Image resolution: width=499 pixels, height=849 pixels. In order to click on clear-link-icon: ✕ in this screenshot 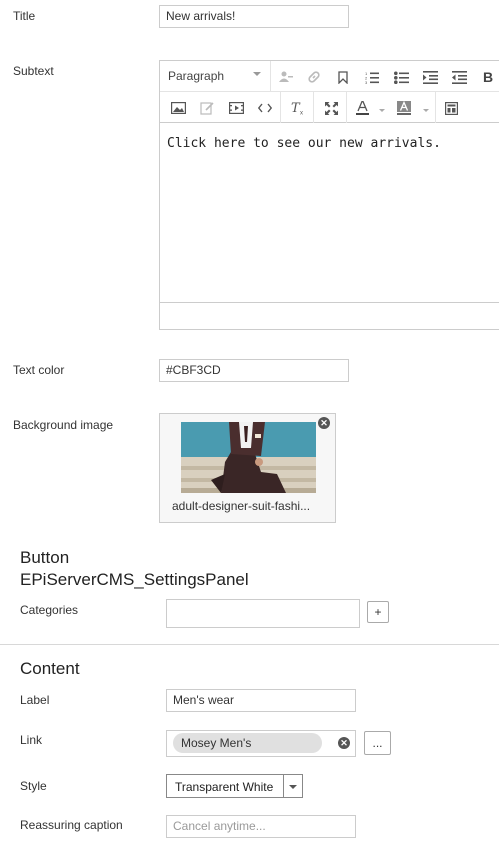, I will do `click(344, 743)`.